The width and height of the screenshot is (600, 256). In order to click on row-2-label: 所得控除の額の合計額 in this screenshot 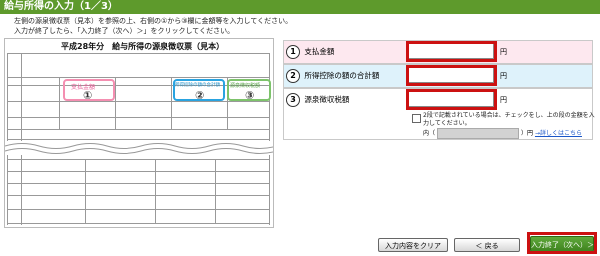, I will do `click(342, 75)`.